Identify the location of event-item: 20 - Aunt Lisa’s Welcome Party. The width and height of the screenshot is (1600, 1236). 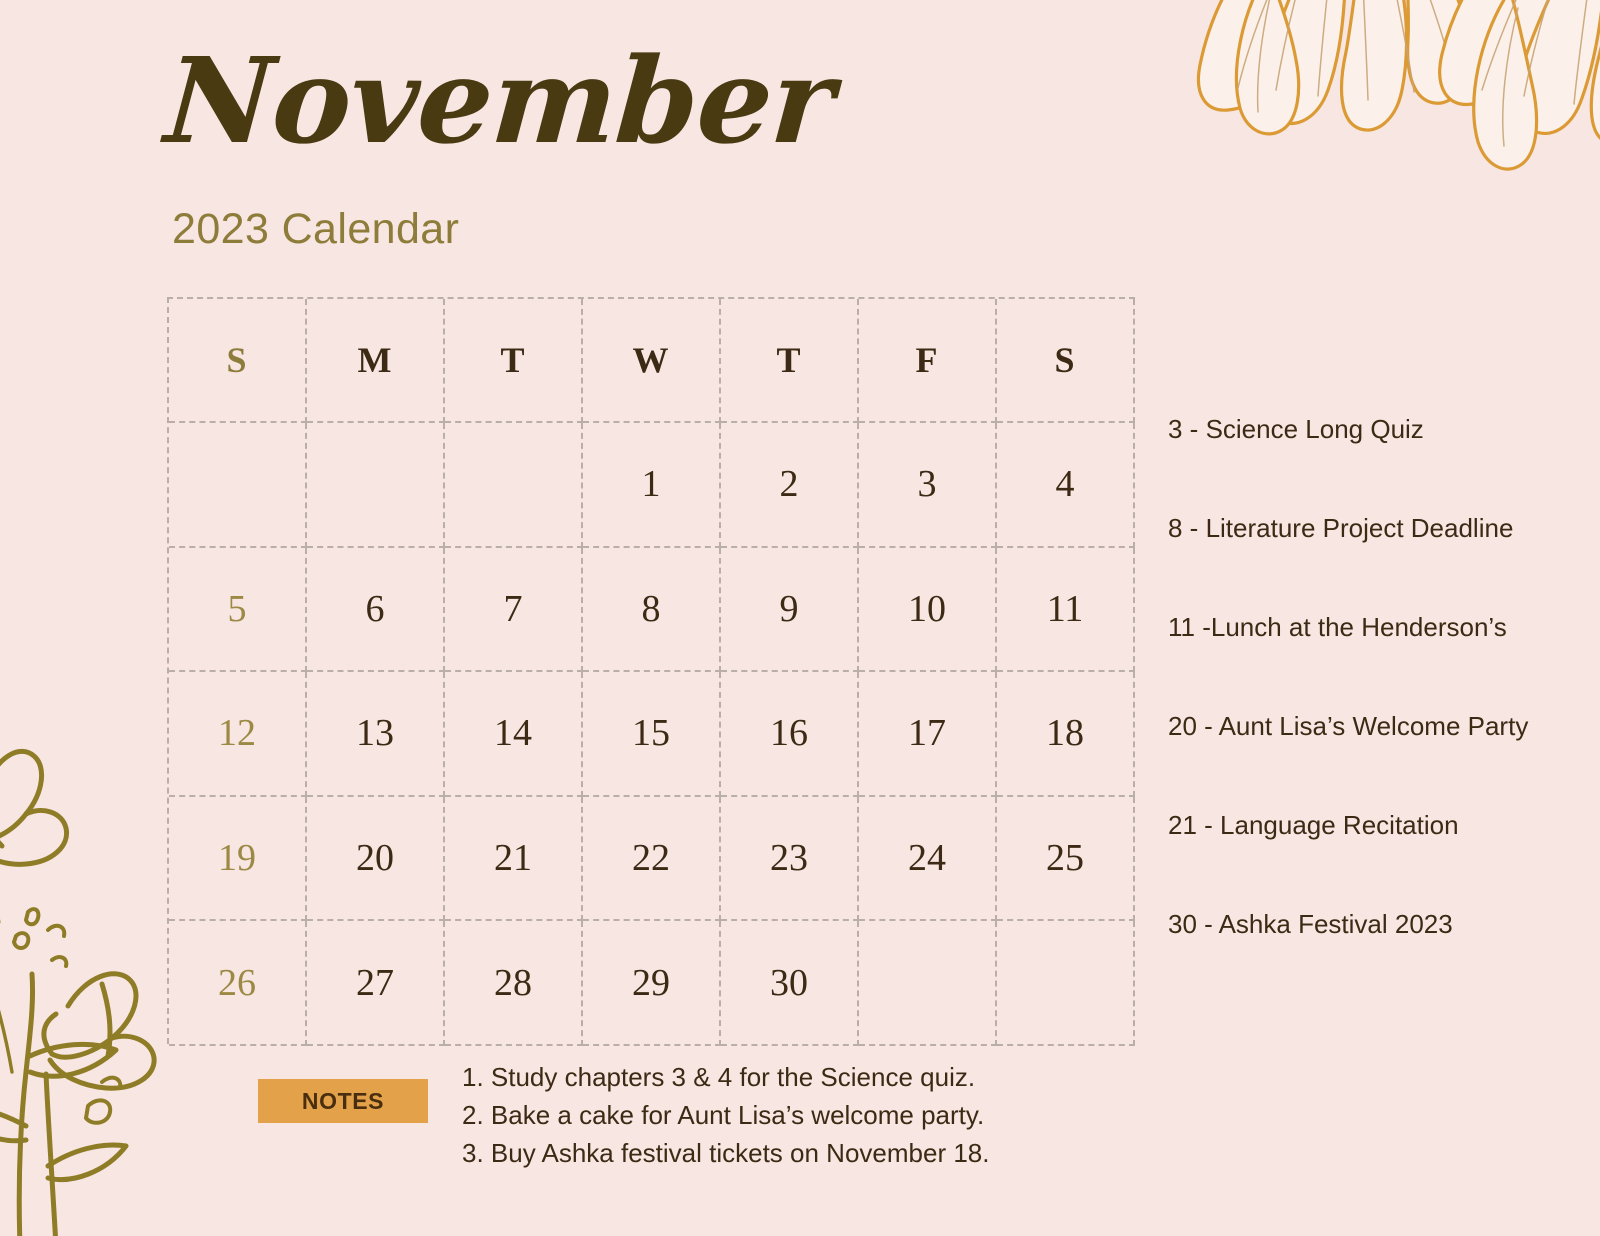
(1348, 726).